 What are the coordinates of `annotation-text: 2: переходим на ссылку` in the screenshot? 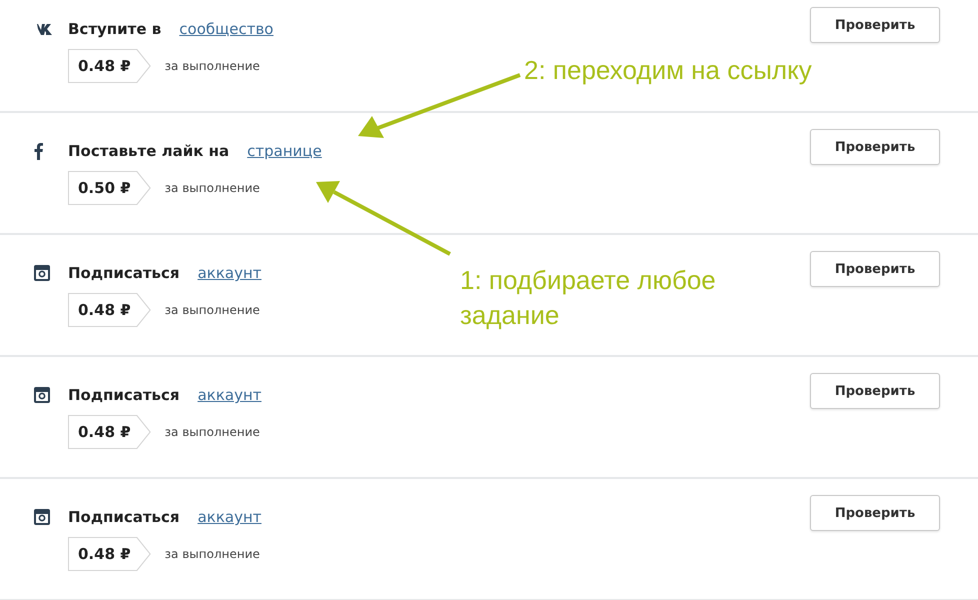 It's located at (668, 70).